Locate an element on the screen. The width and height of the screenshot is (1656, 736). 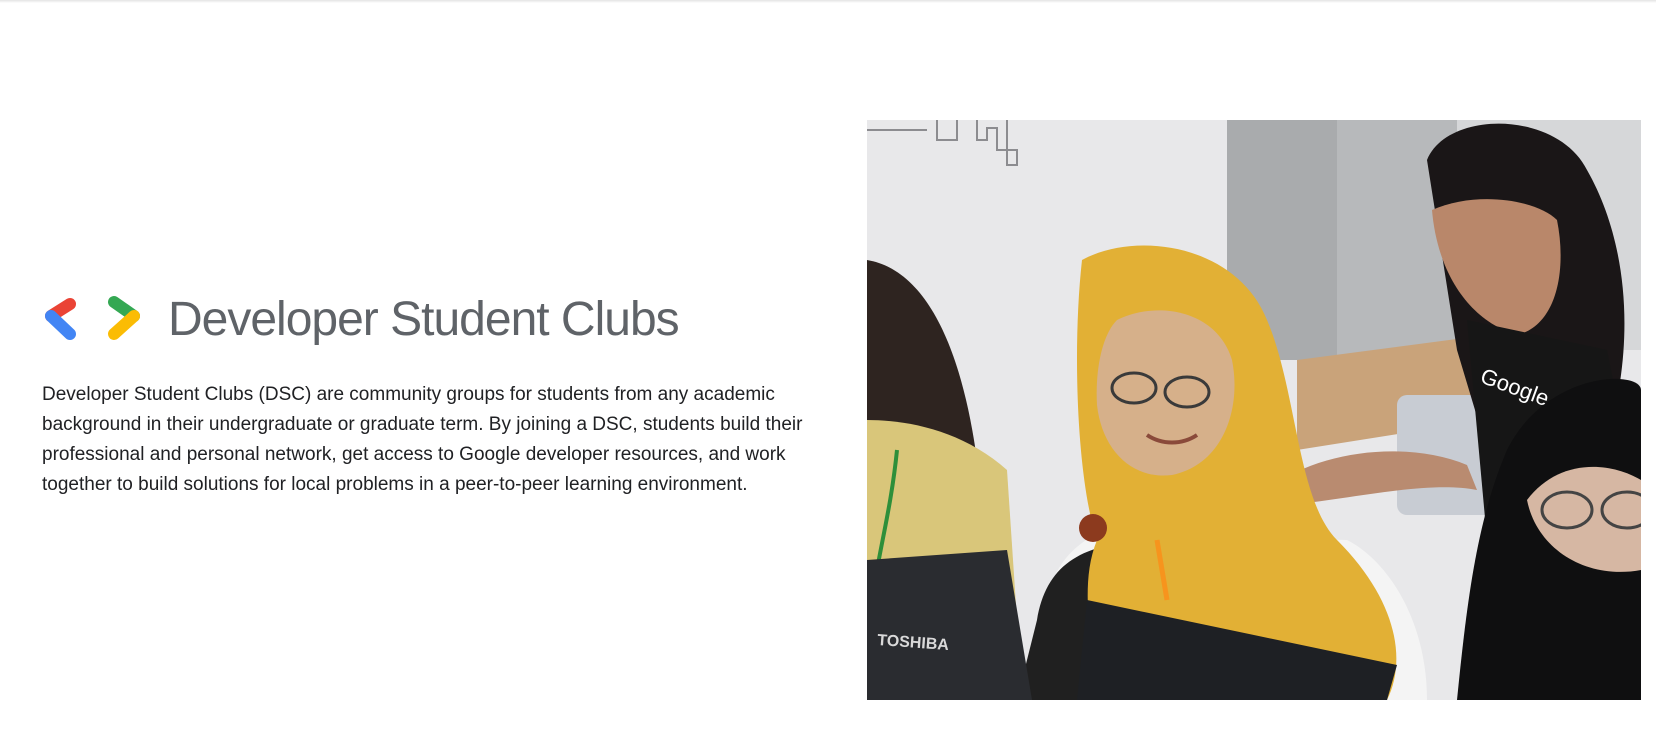
brand-name: Developer Student Clubs is located at coordinates (424, 319).